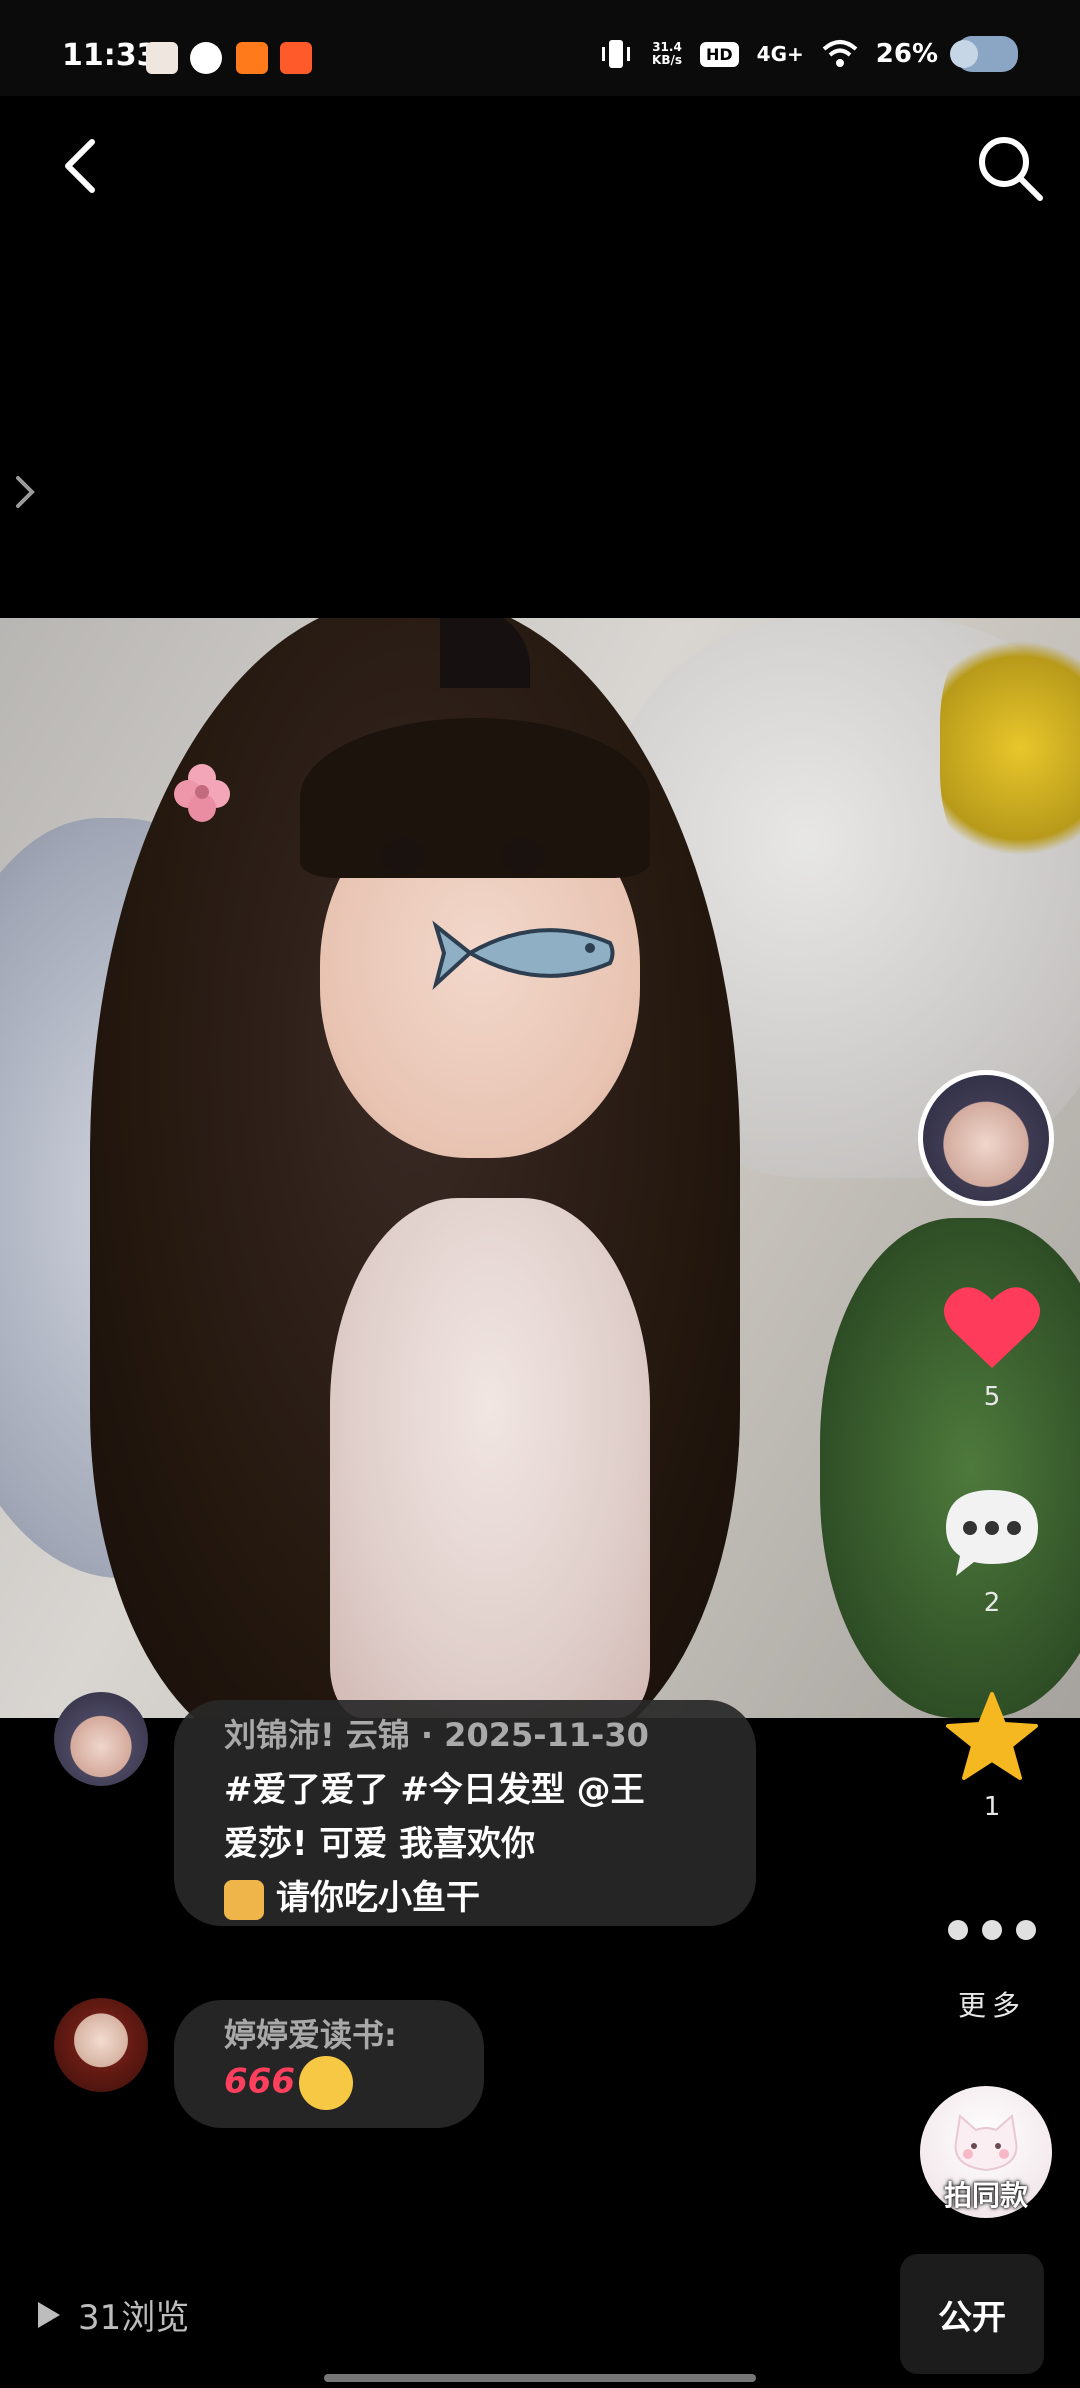 The image size is (1080, 2388). Describe the element at coordinates (991, 2005) in the screenshot. I see `more-label: 更多` at that location.